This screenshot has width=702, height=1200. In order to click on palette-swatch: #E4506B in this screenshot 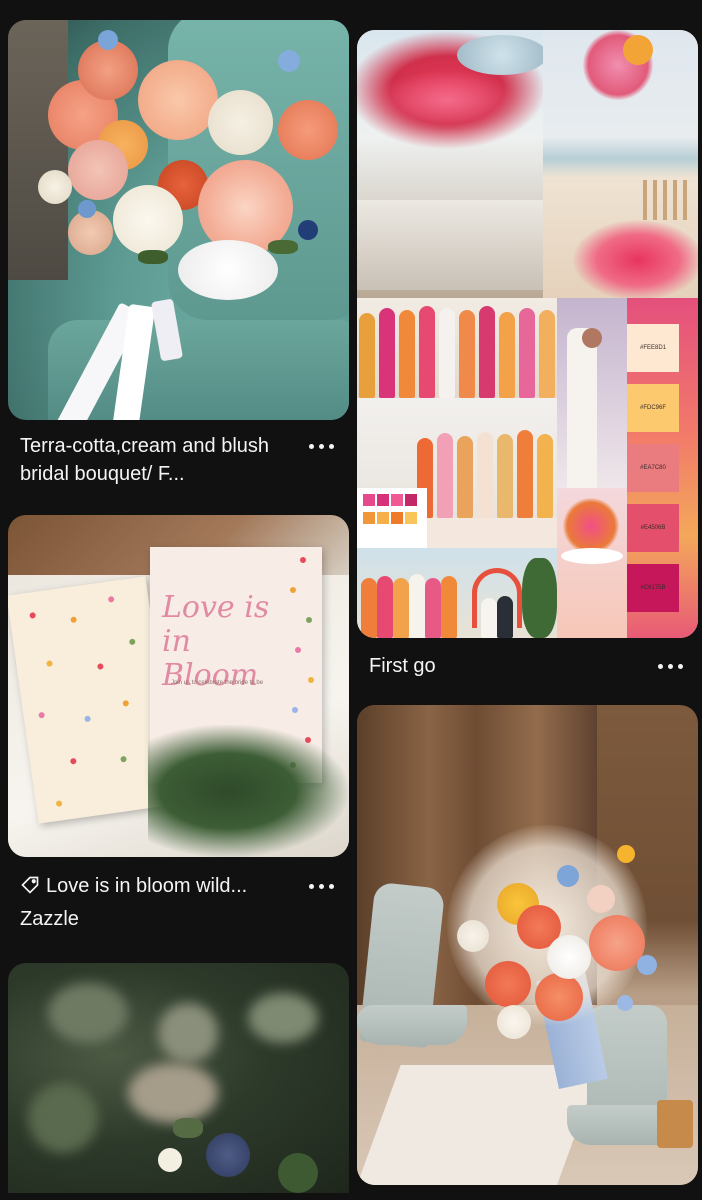, I will do `click(653, 528)`.